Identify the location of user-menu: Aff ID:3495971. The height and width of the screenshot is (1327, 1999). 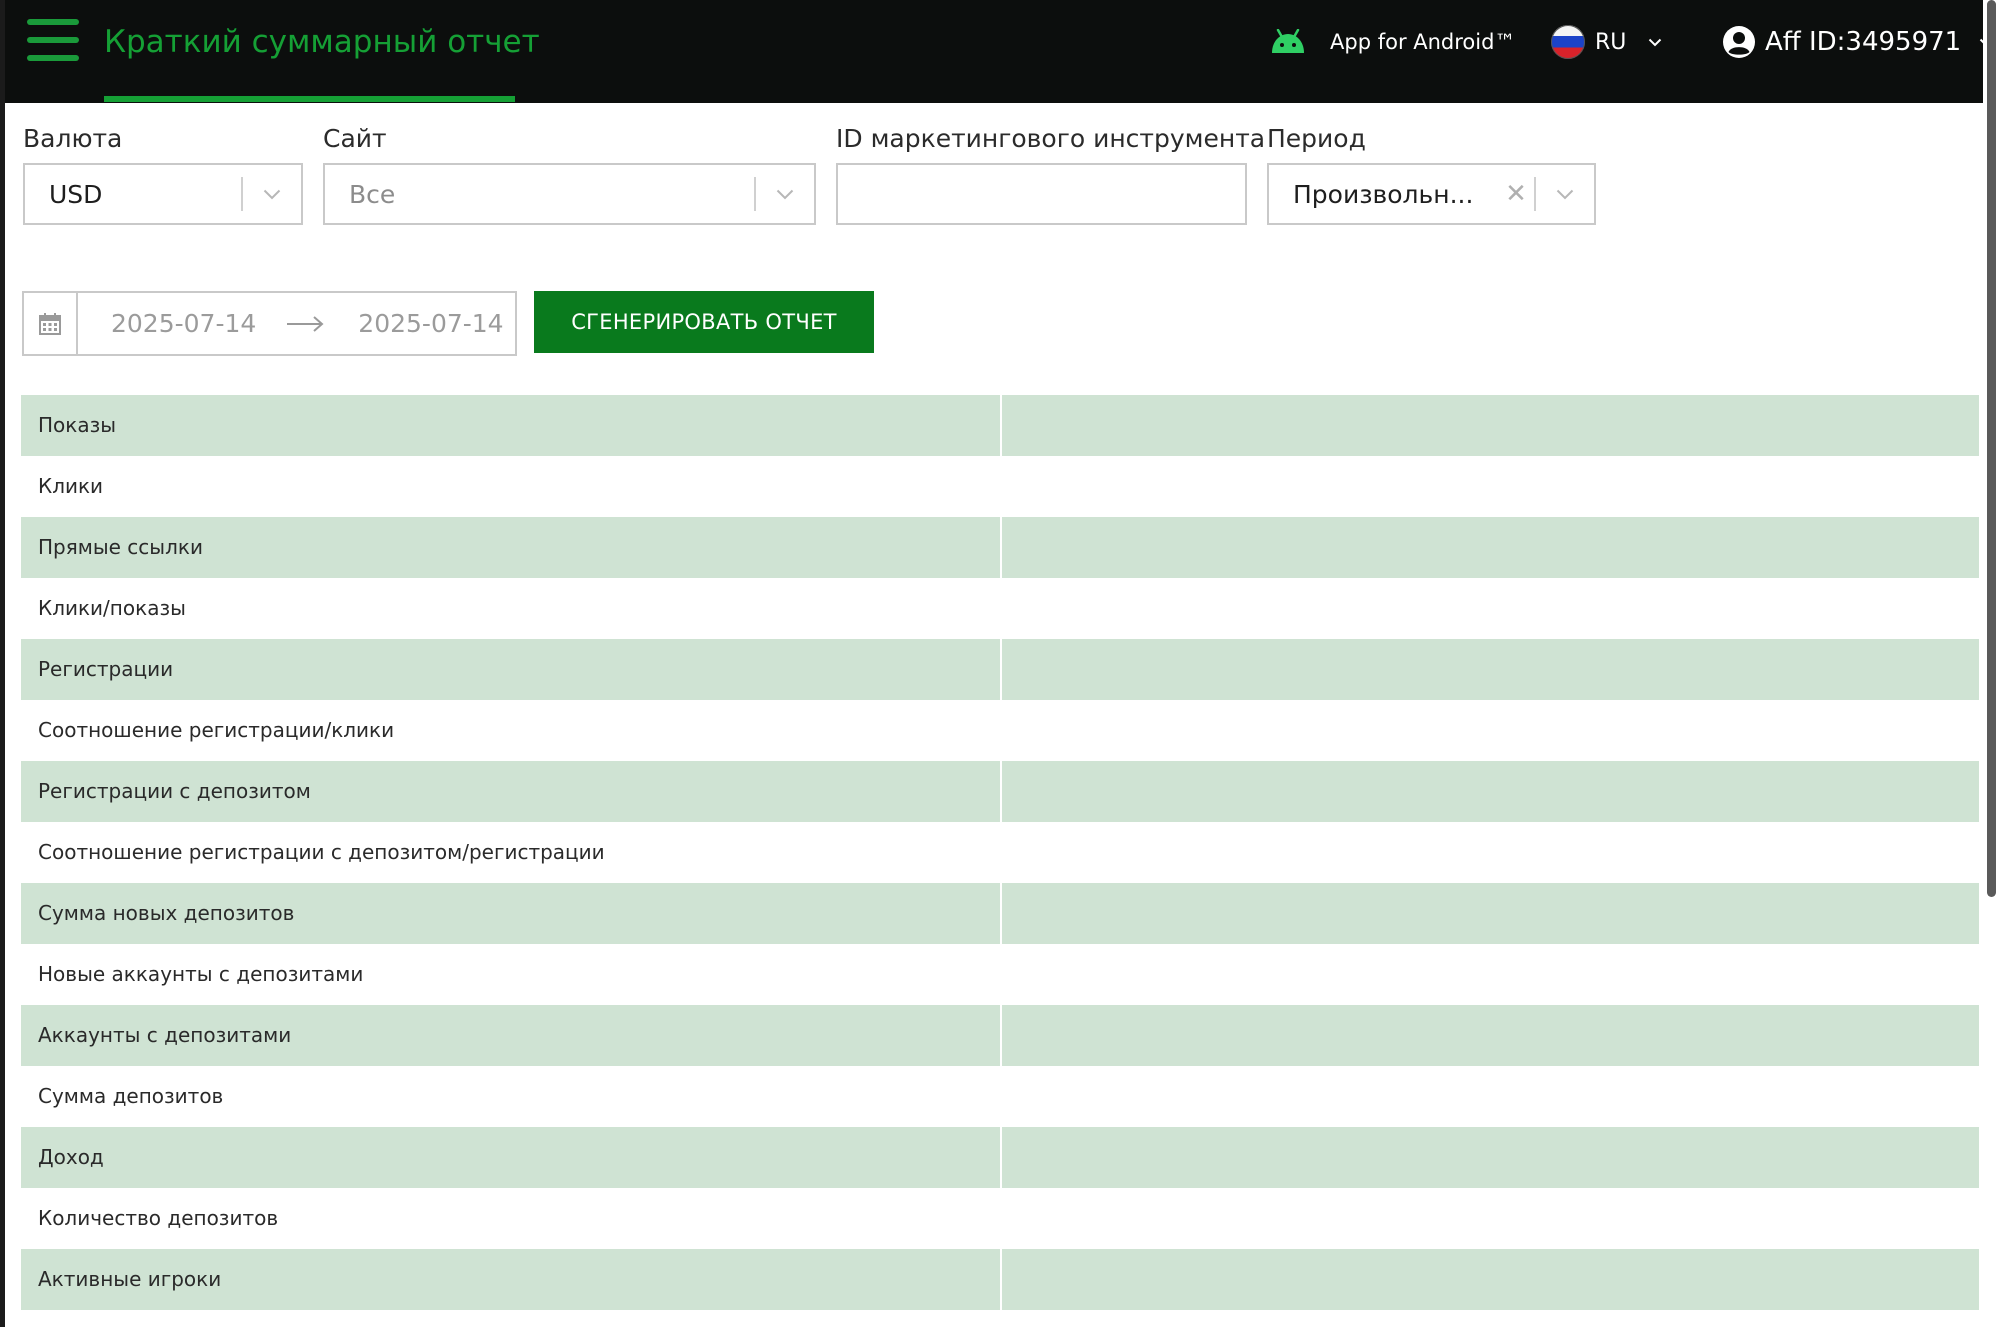
(1857, 42).